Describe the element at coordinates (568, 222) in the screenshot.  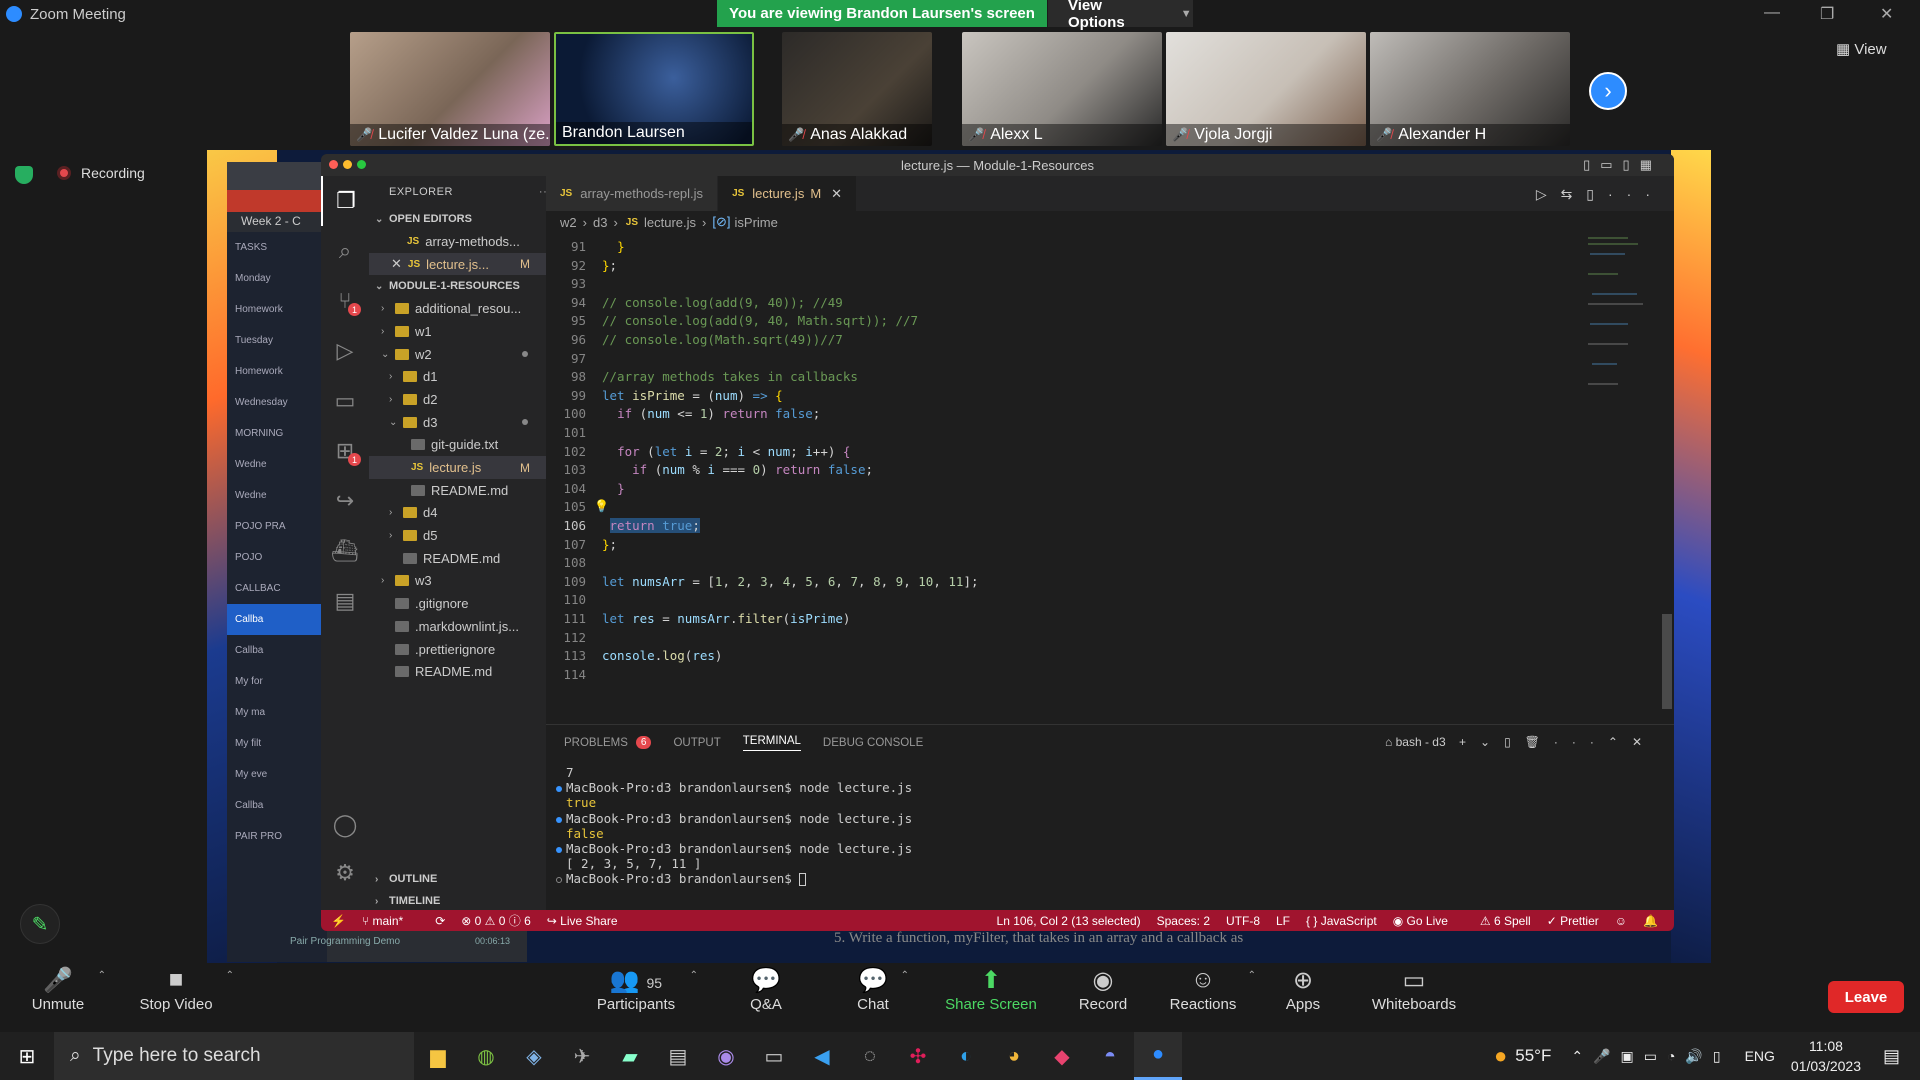
I see `breadcrumb-item: w2` at that location.